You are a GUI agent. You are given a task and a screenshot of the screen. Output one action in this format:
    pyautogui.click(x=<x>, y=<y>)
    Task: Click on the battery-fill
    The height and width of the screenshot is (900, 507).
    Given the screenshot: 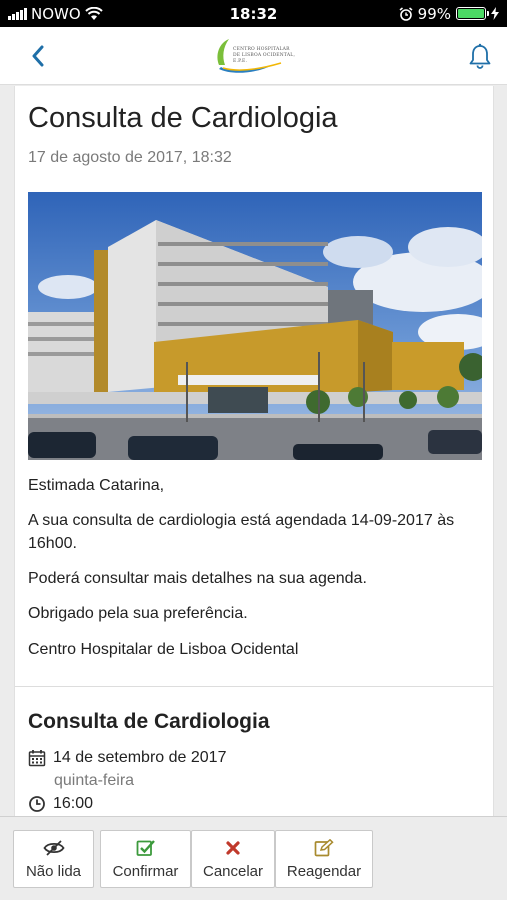 What is the action you would take?
    pyautogui.click(x=471, y=13)
    